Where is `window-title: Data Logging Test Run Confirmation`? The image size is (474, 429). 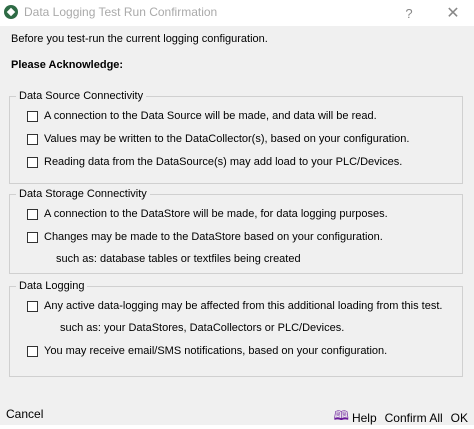 window-title: Data Logging Test Run Confirmation is located at coordinates (121, 12).